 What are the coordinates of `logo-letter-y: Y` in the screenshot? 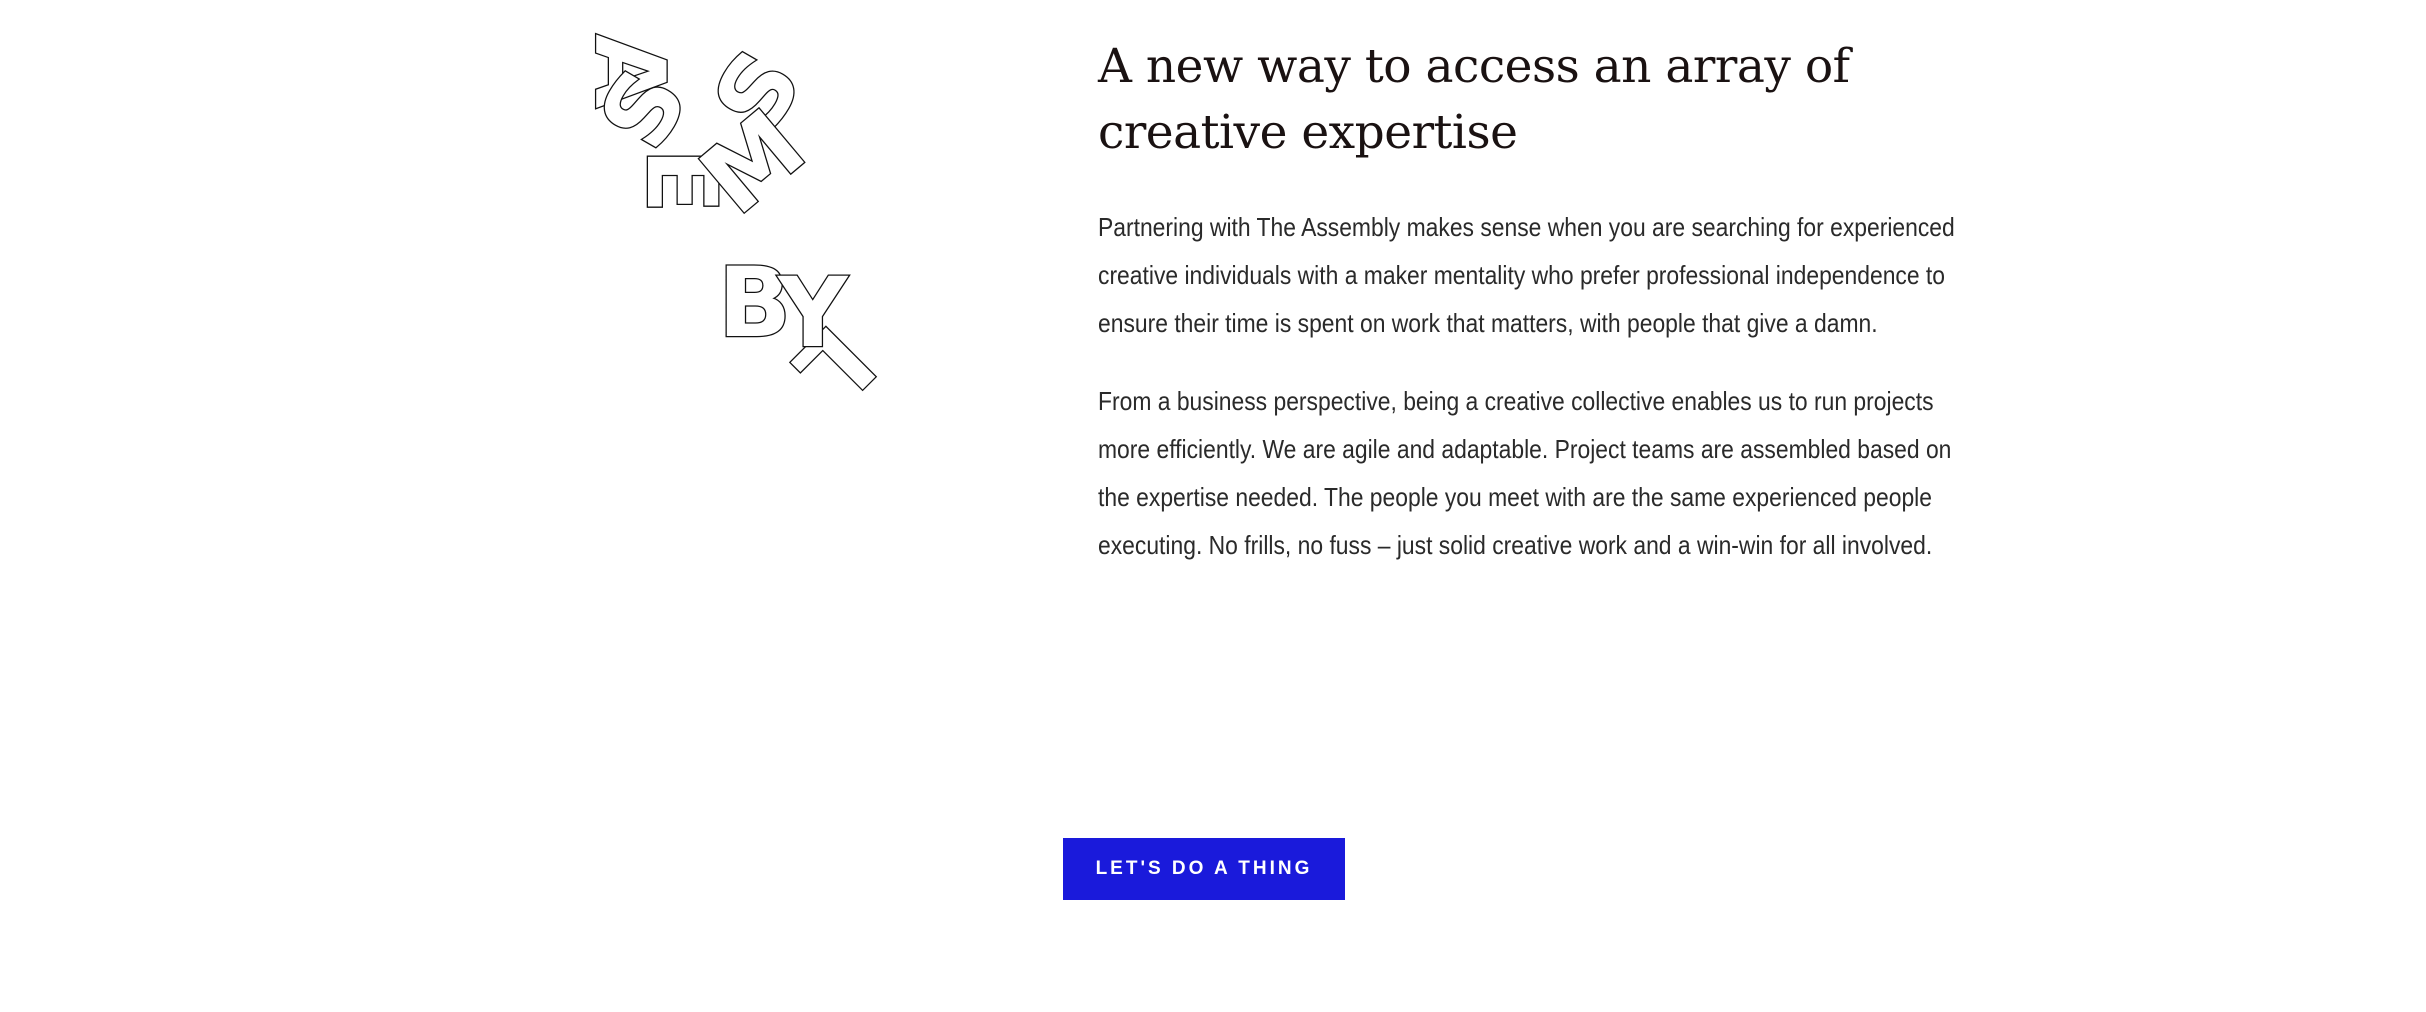 It's located at (813, 313).